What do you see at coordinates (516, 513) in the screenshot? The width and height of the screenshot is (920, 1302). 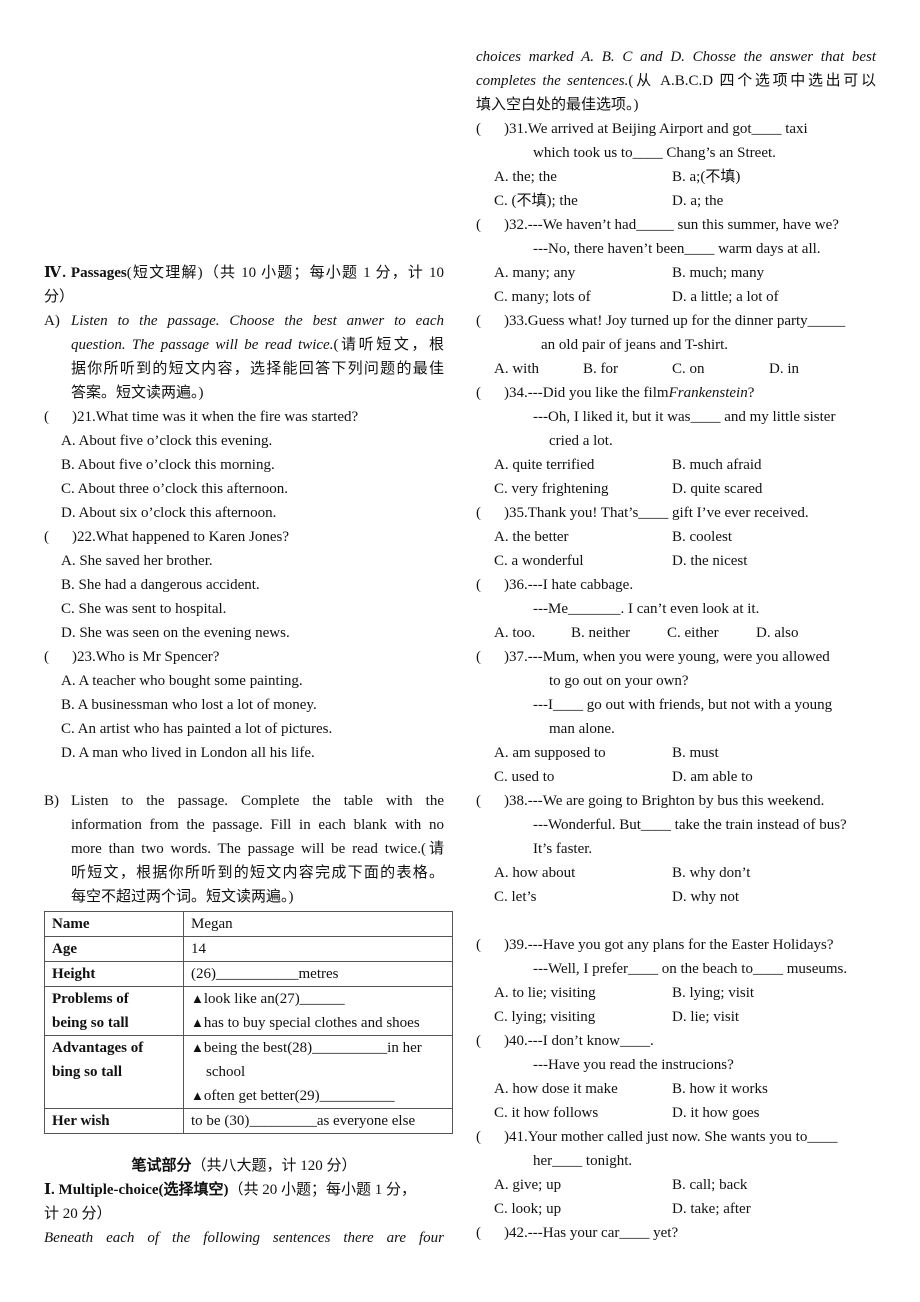 I see `question-number: )35.` at bounding box center [516, 513].